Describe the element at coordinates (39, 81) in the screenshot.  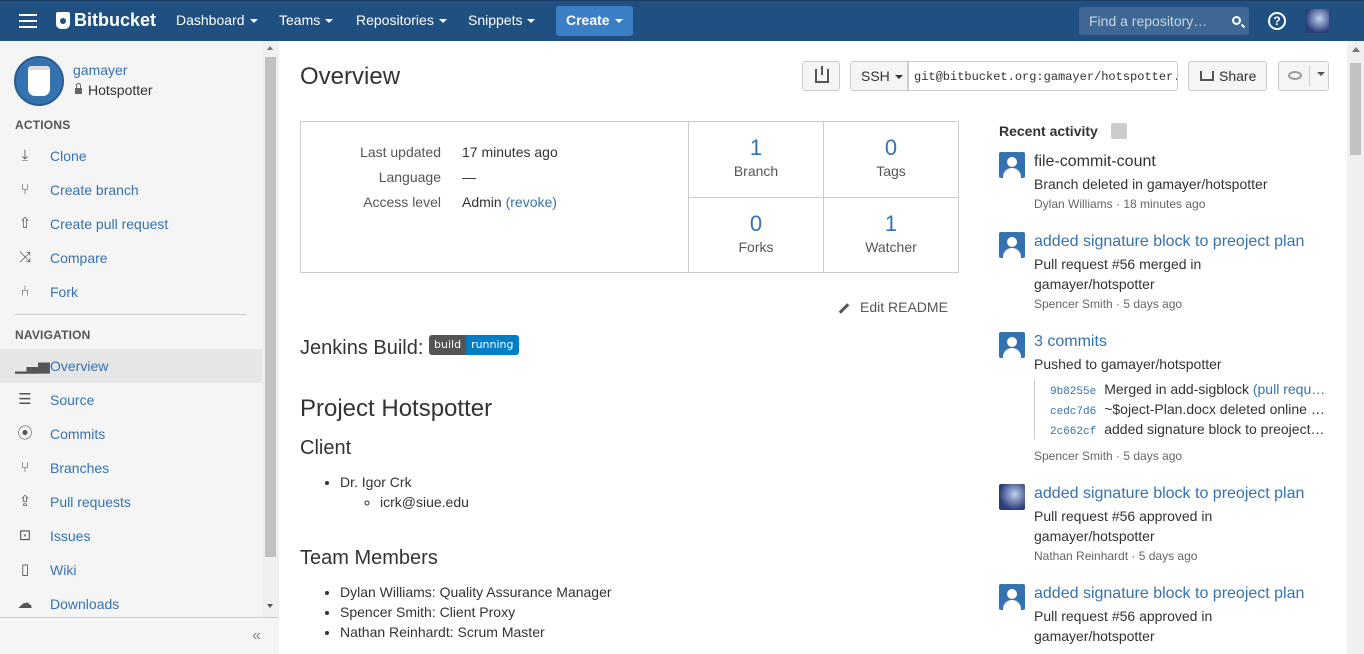
I see `repo-avatar` at that location.